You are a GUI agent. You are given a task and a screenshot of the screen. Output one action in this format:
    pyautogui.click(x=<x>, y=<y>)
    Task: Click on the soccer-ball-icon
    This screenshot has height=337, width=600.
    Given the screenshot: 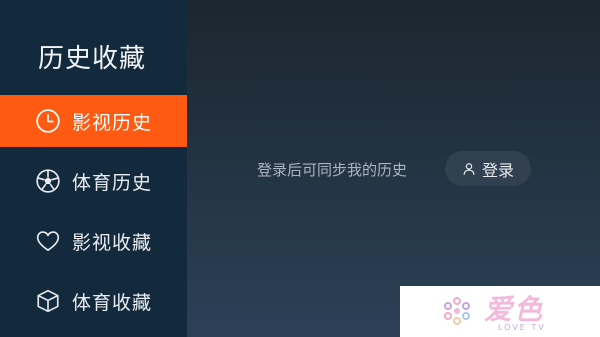 What is the action you would take?
    pyautogui.click(x=48, y=181)
    